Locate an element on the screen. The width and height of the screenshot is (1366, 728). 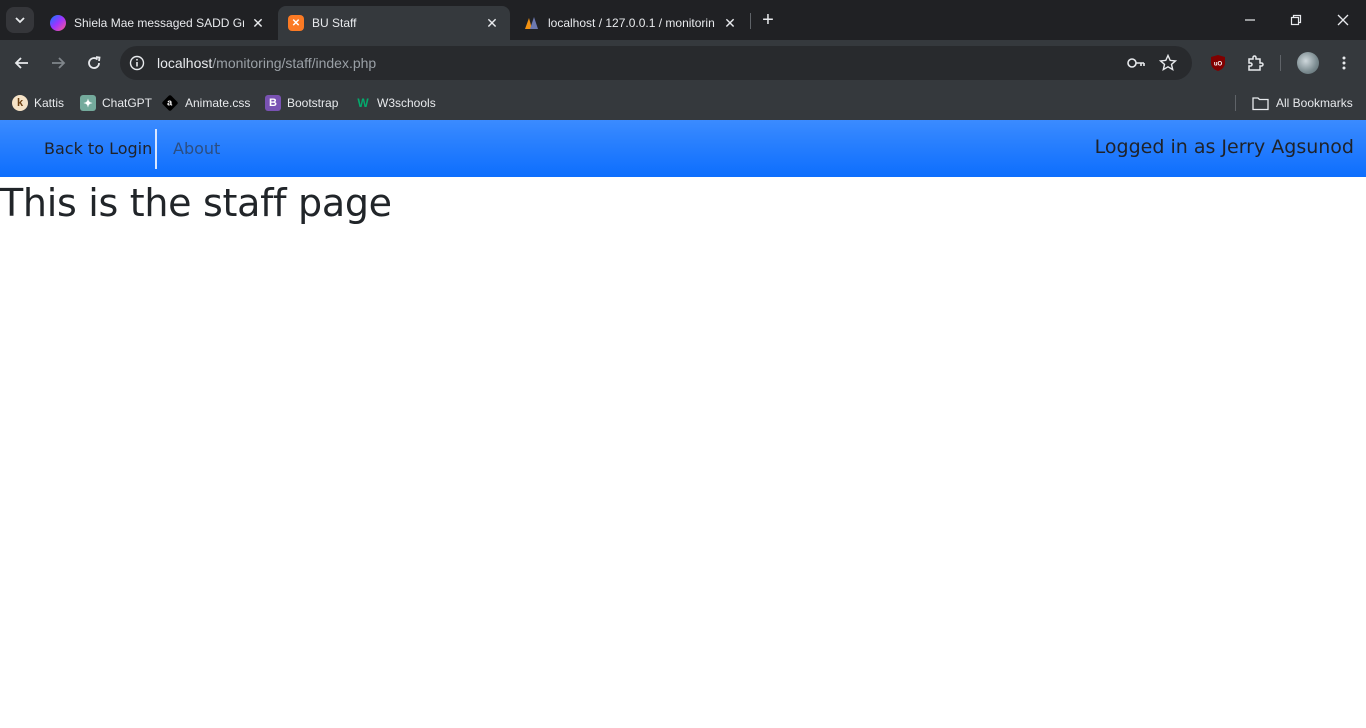
key-icon is located at coordinates (1136, 63).